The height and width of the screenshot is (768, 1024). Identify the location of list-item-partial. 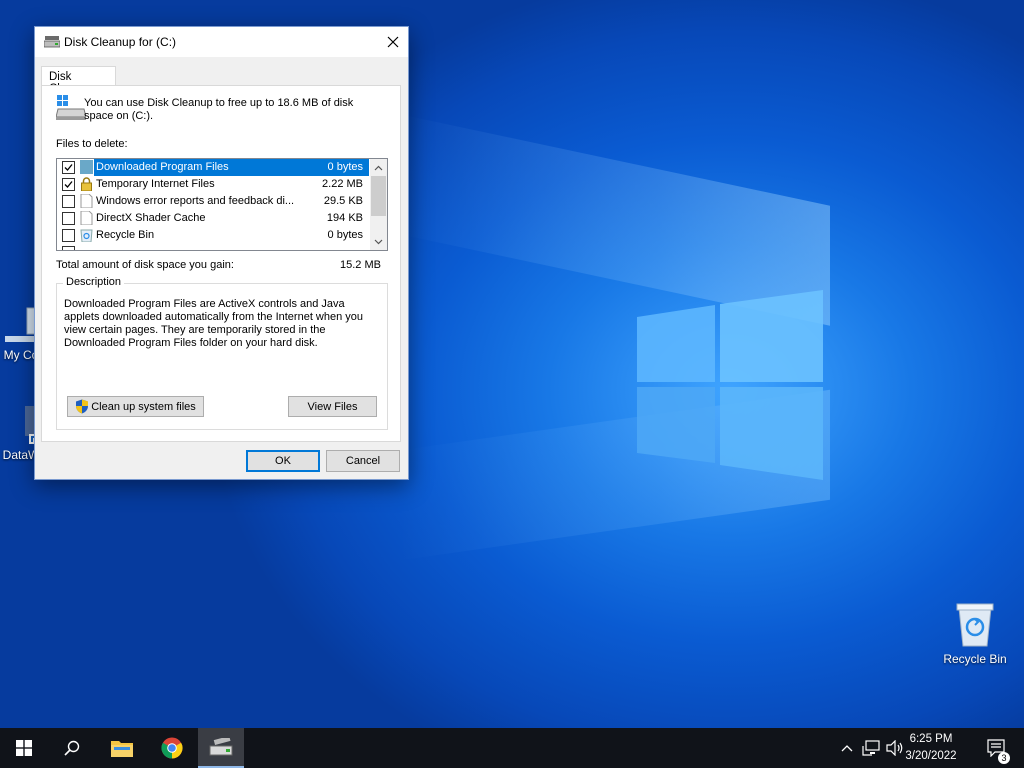
(213, 247).